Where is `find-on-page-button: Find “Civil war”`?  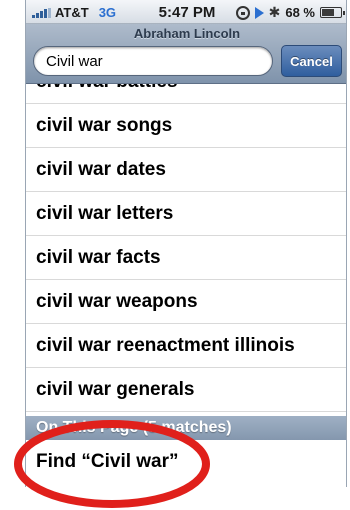
find-on-page-button: Find “Civil war” is located at coordinates (186, 462).